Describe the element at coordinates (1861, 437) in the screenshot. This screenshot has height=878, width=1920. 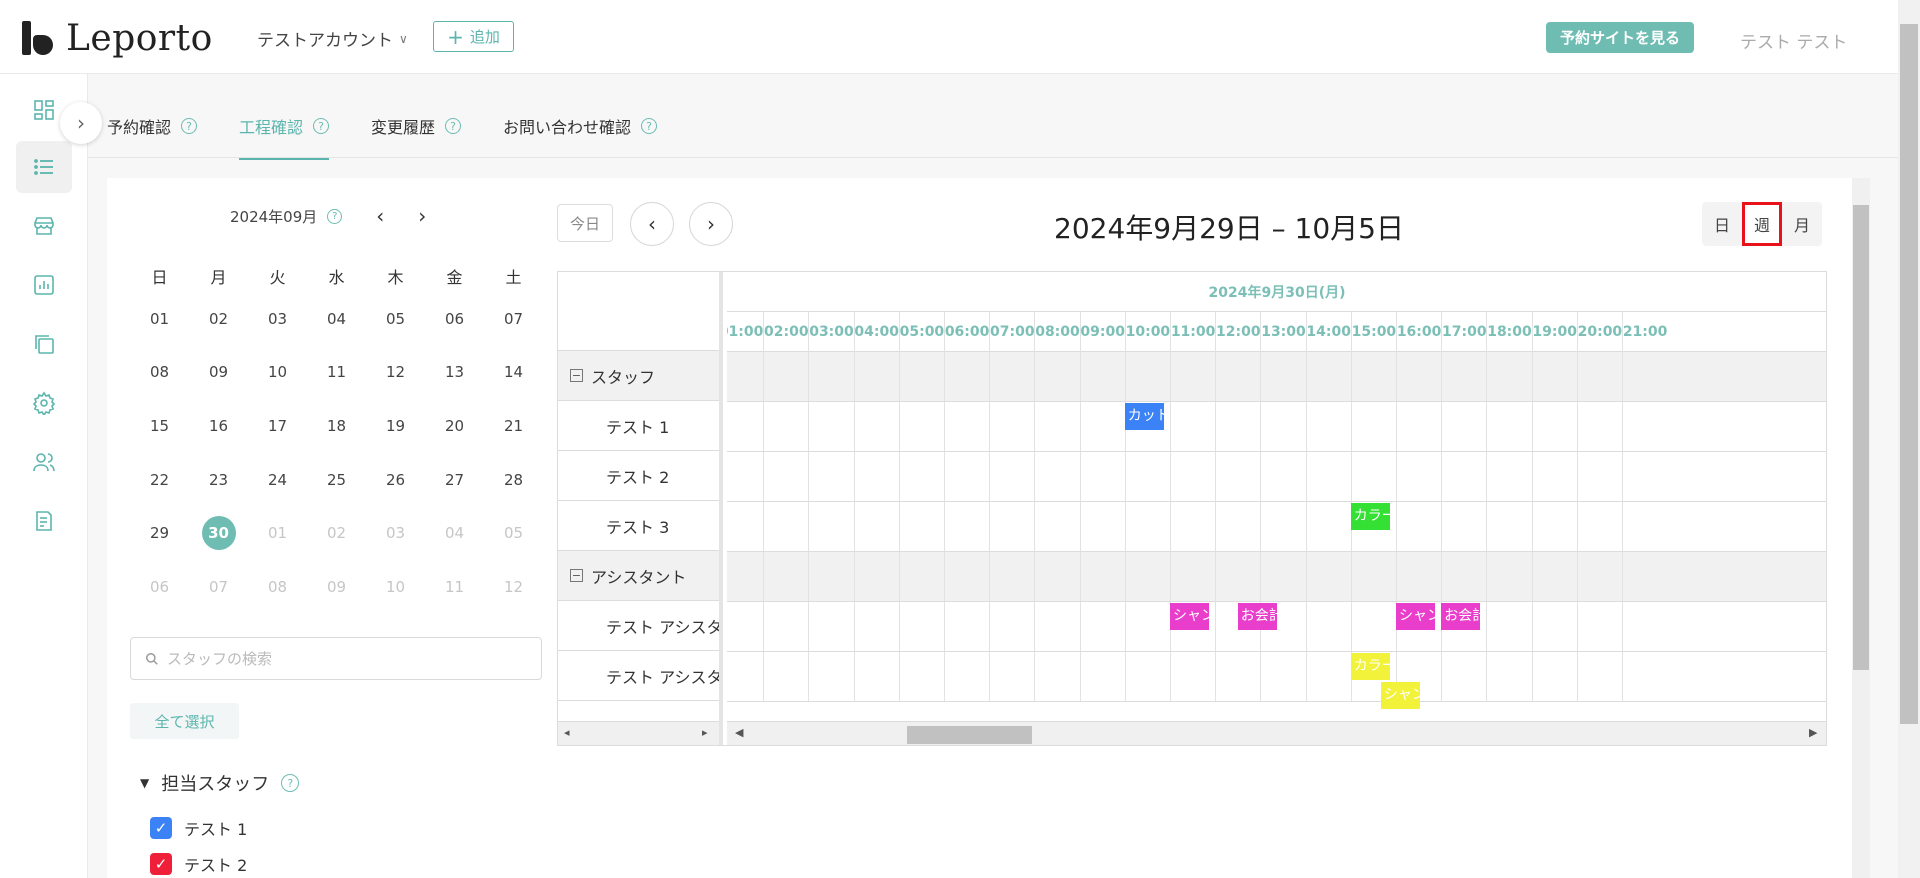
I see `card-scrollbar-thumb` at that location.